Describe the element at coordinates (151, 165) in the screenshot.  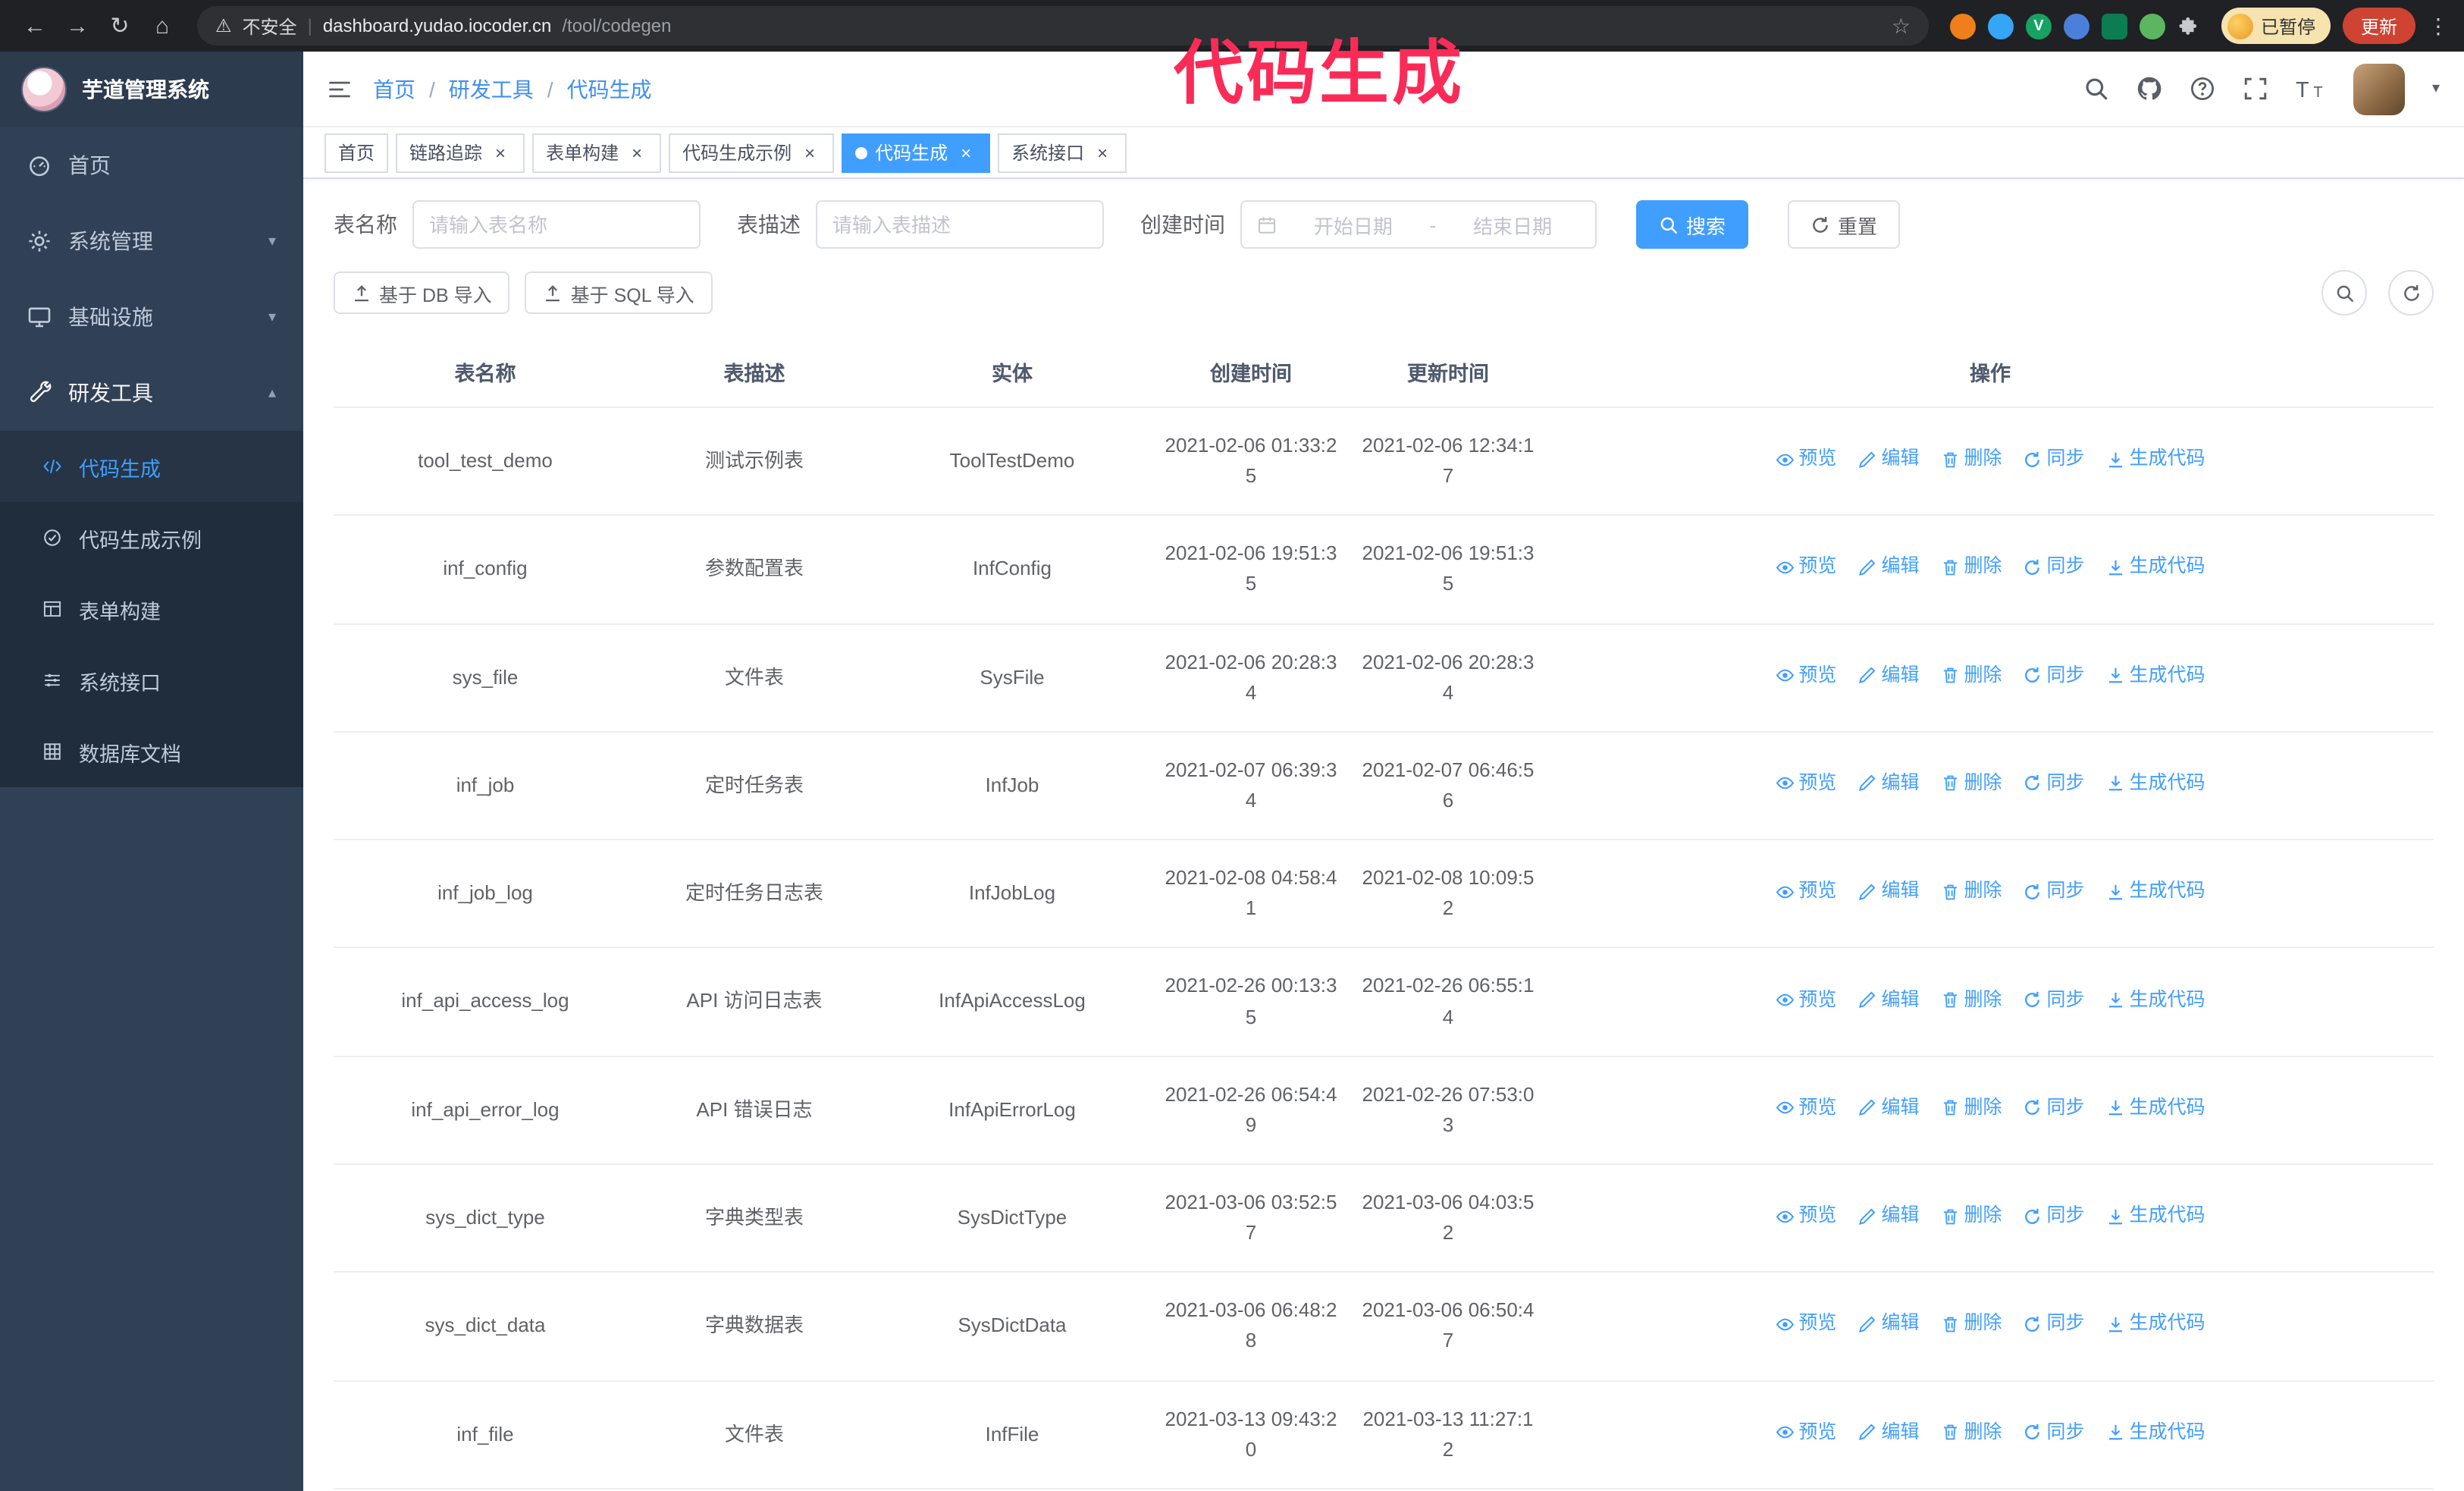
I see `sidebar-item-home: 首页` at that location.